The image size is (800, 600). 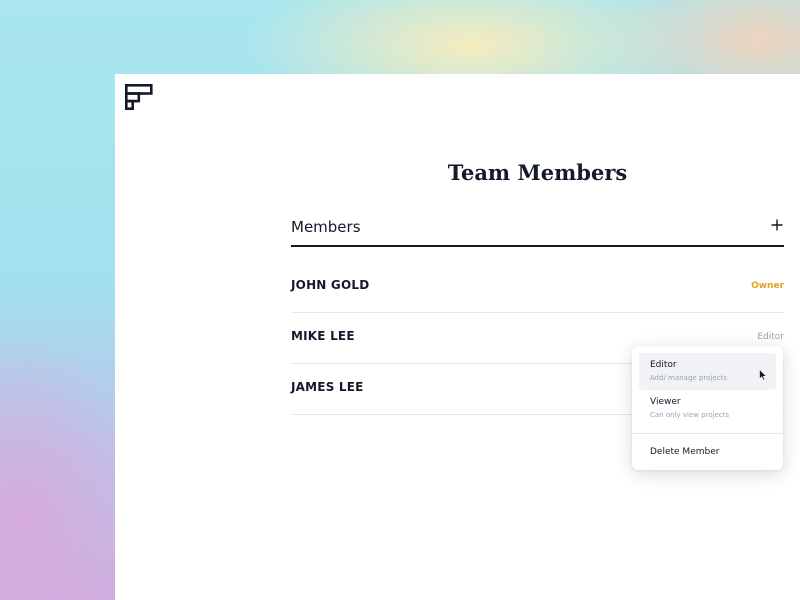 I want to click on role-option-description: Can only view projects, so click(x=690, y=415).